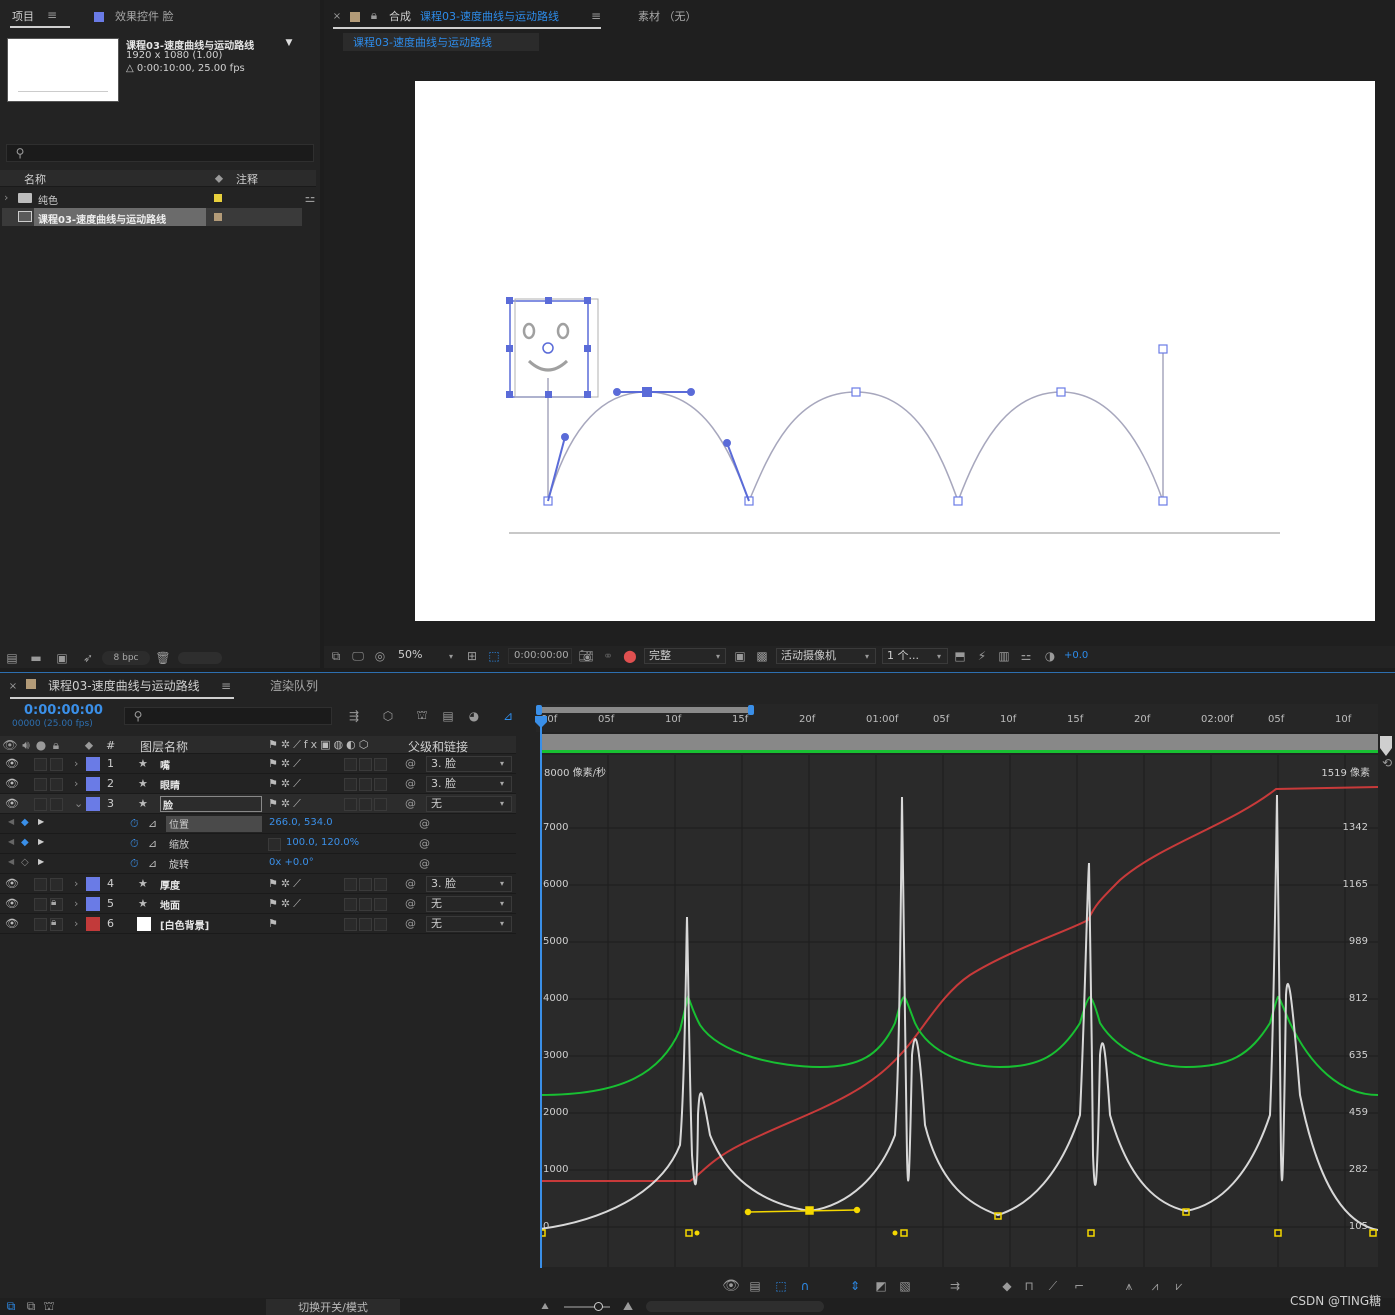  What do you see at coordinates (63, 710) in the screenshot?
I see `timeline-timecode: 0:00:00:00` at bounding box center [63, 710].